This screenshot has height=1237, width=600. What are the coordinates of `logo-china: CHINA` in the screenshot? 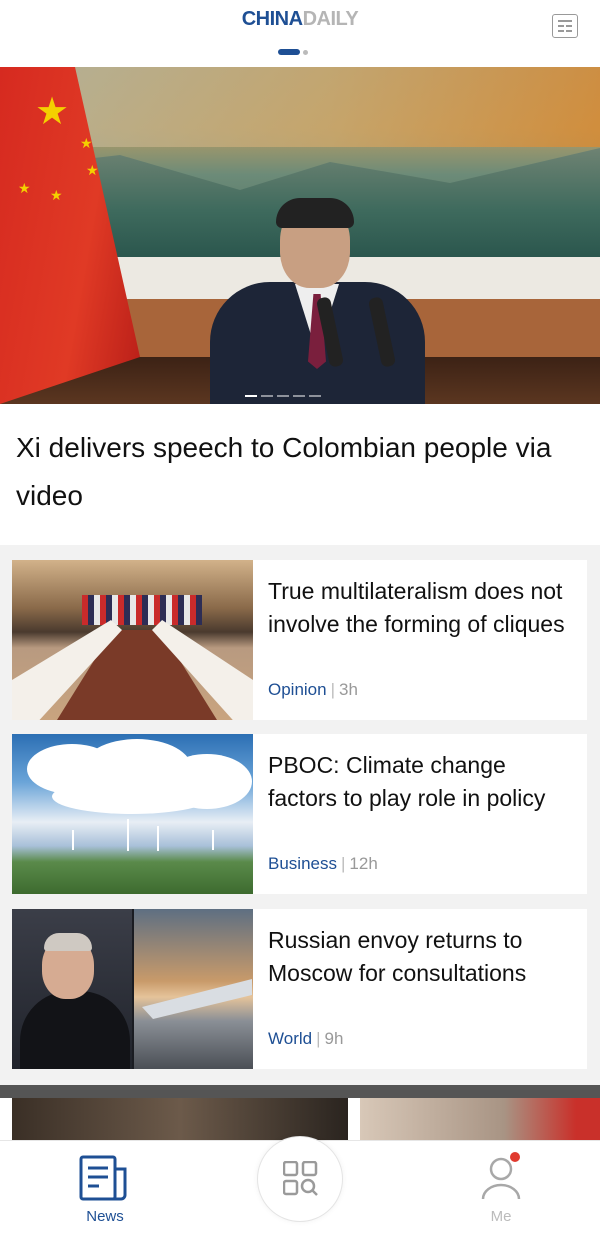 It's located at (272, 19).